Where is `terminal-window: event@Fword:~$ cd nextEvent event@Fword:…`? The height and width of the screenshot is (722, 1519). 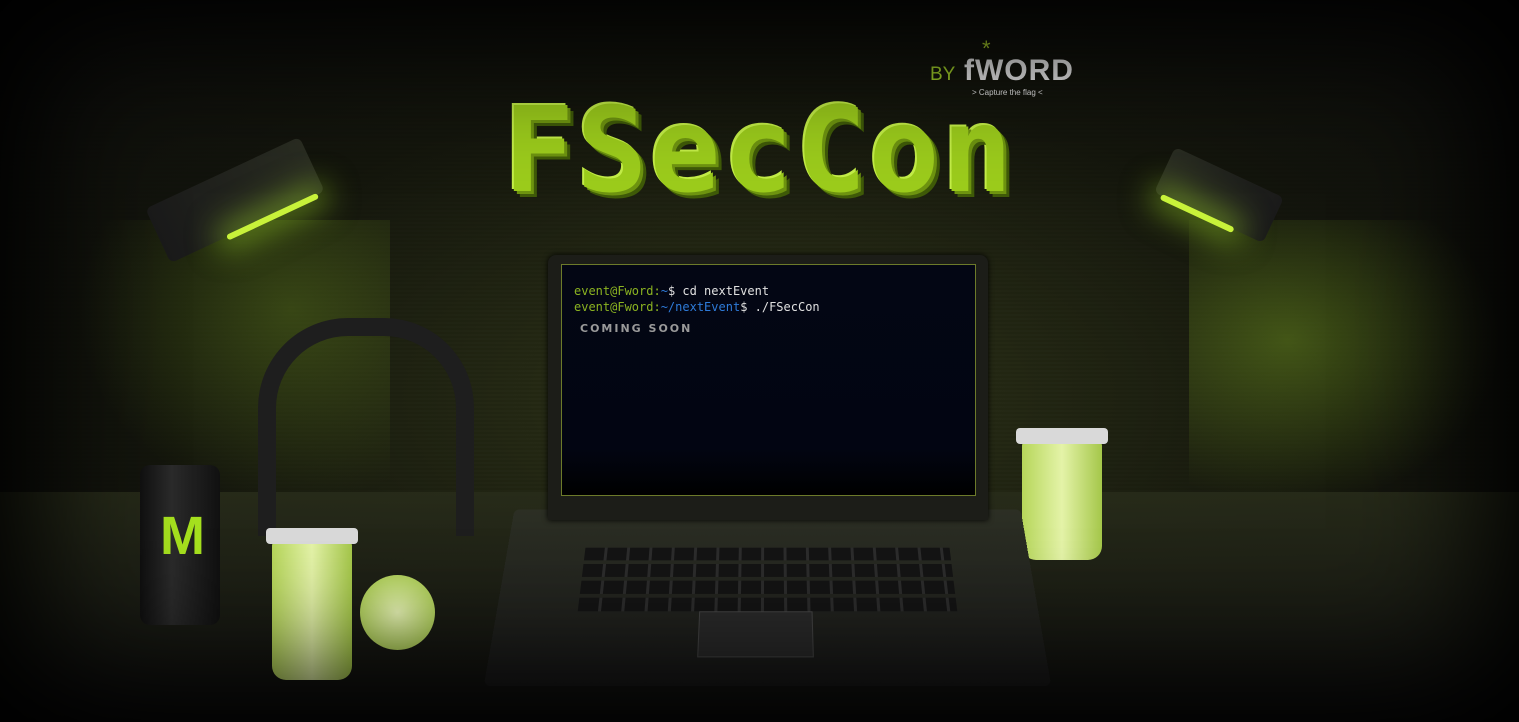 terminal-window: event@Fword:~$ cd nextEvent event@Fword:… is located at coordinates (768, 380).